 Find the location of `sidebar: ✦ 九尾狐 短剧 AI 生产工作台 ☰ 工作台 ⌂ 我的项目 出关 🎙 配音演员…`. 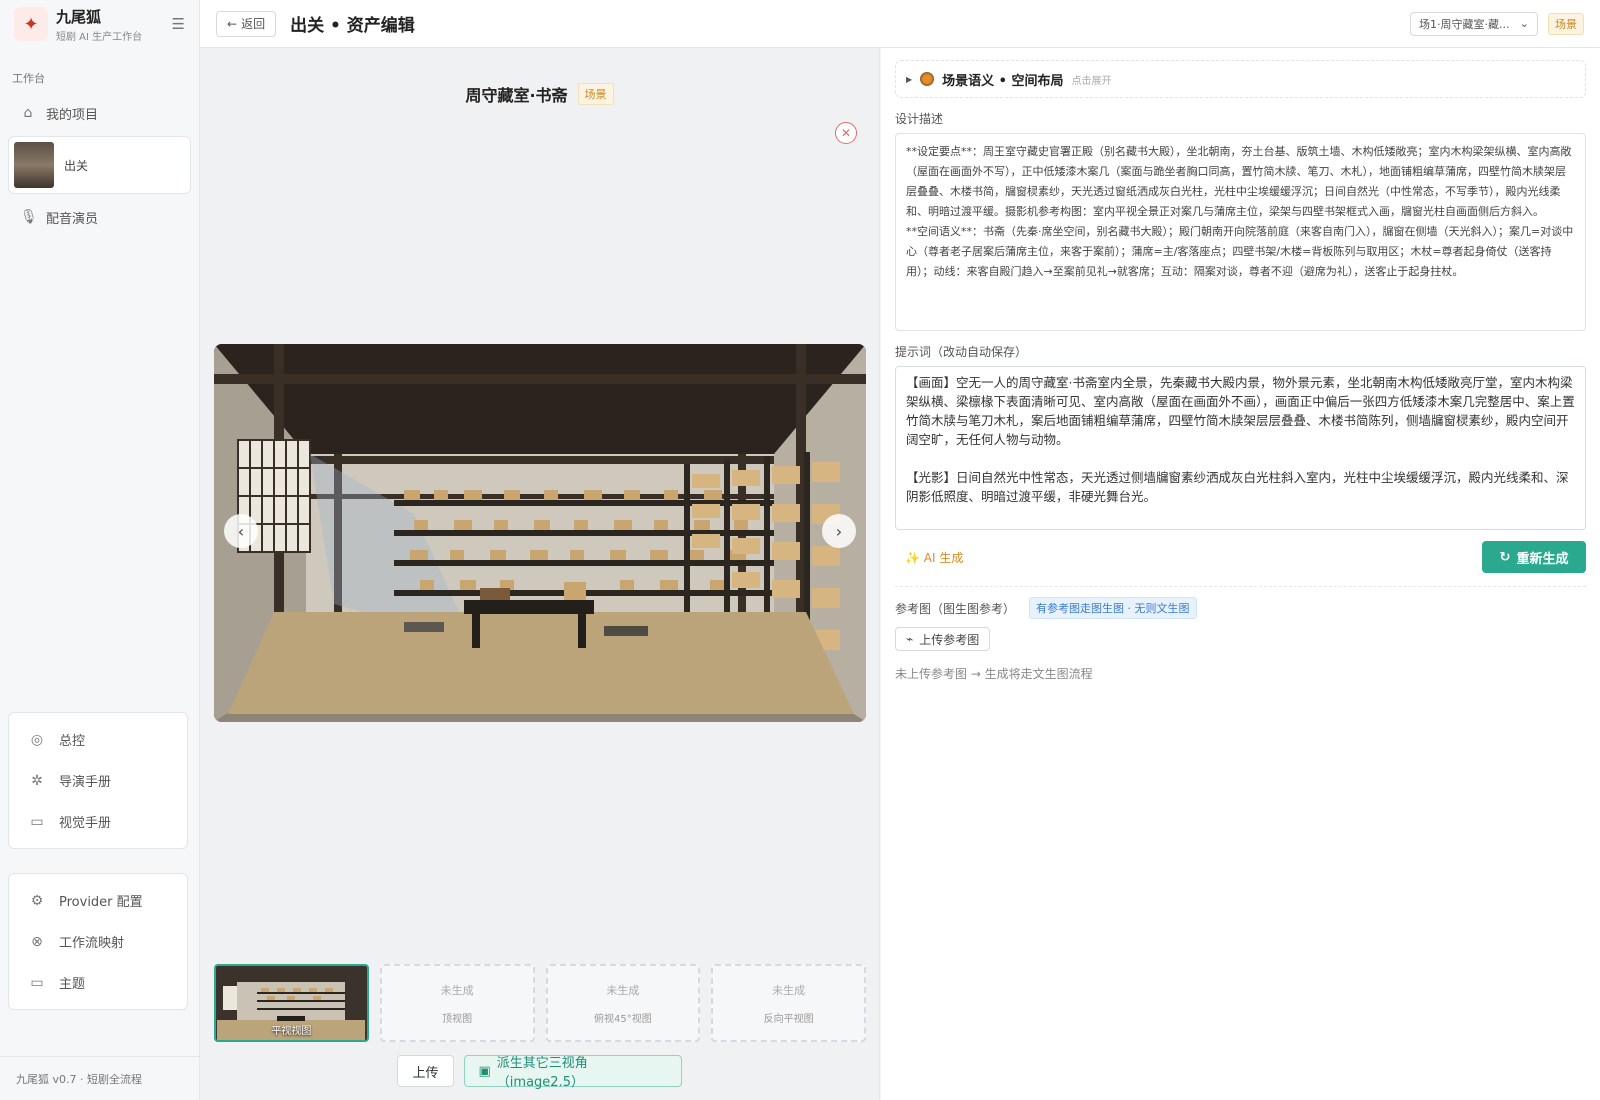

sidebar: ✦ 九尾狐 短剧 AI 生产工作台 ☰ 工作台 ⌂ 我的项目 出关 🎙 配音演员… is located at coordinates (100, 550).